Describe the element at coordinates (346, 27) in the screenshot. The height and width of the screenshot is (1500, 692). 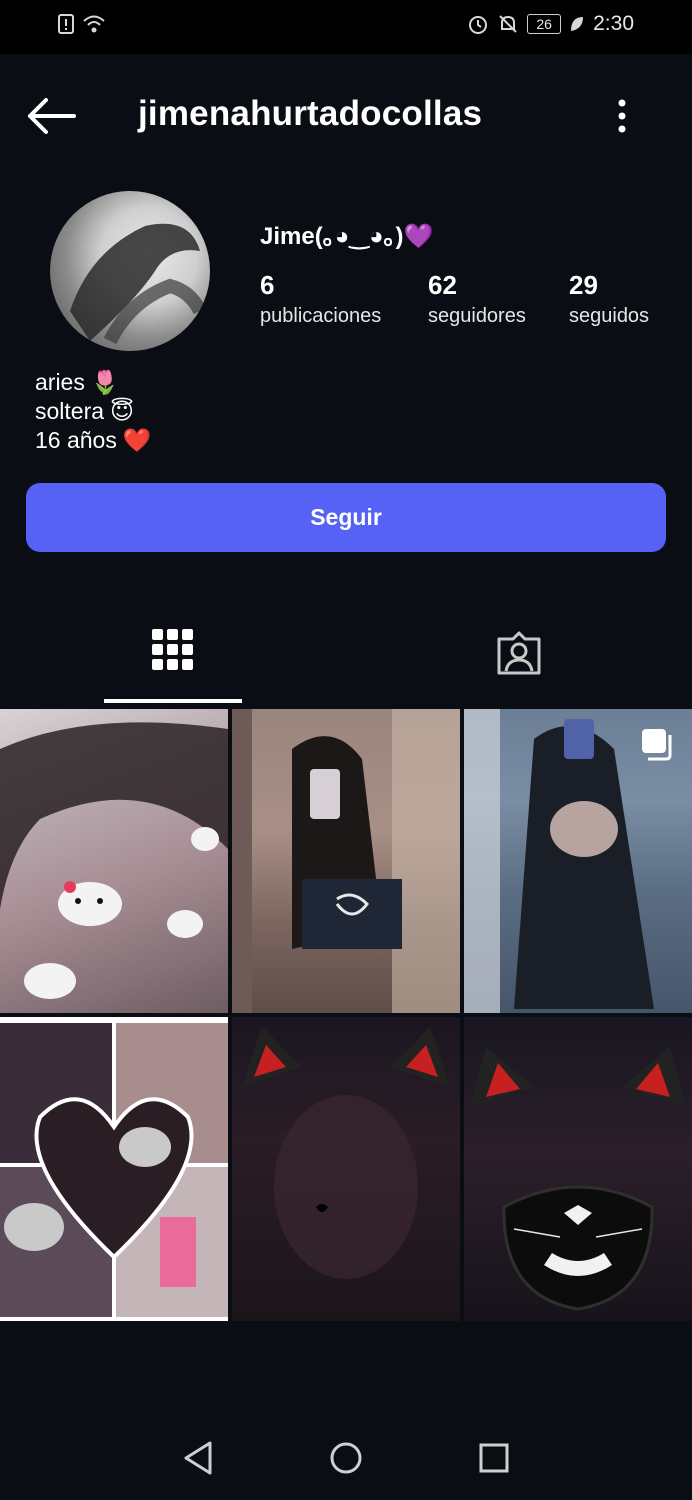
I see `status-bar: 26 2:30` at that location.